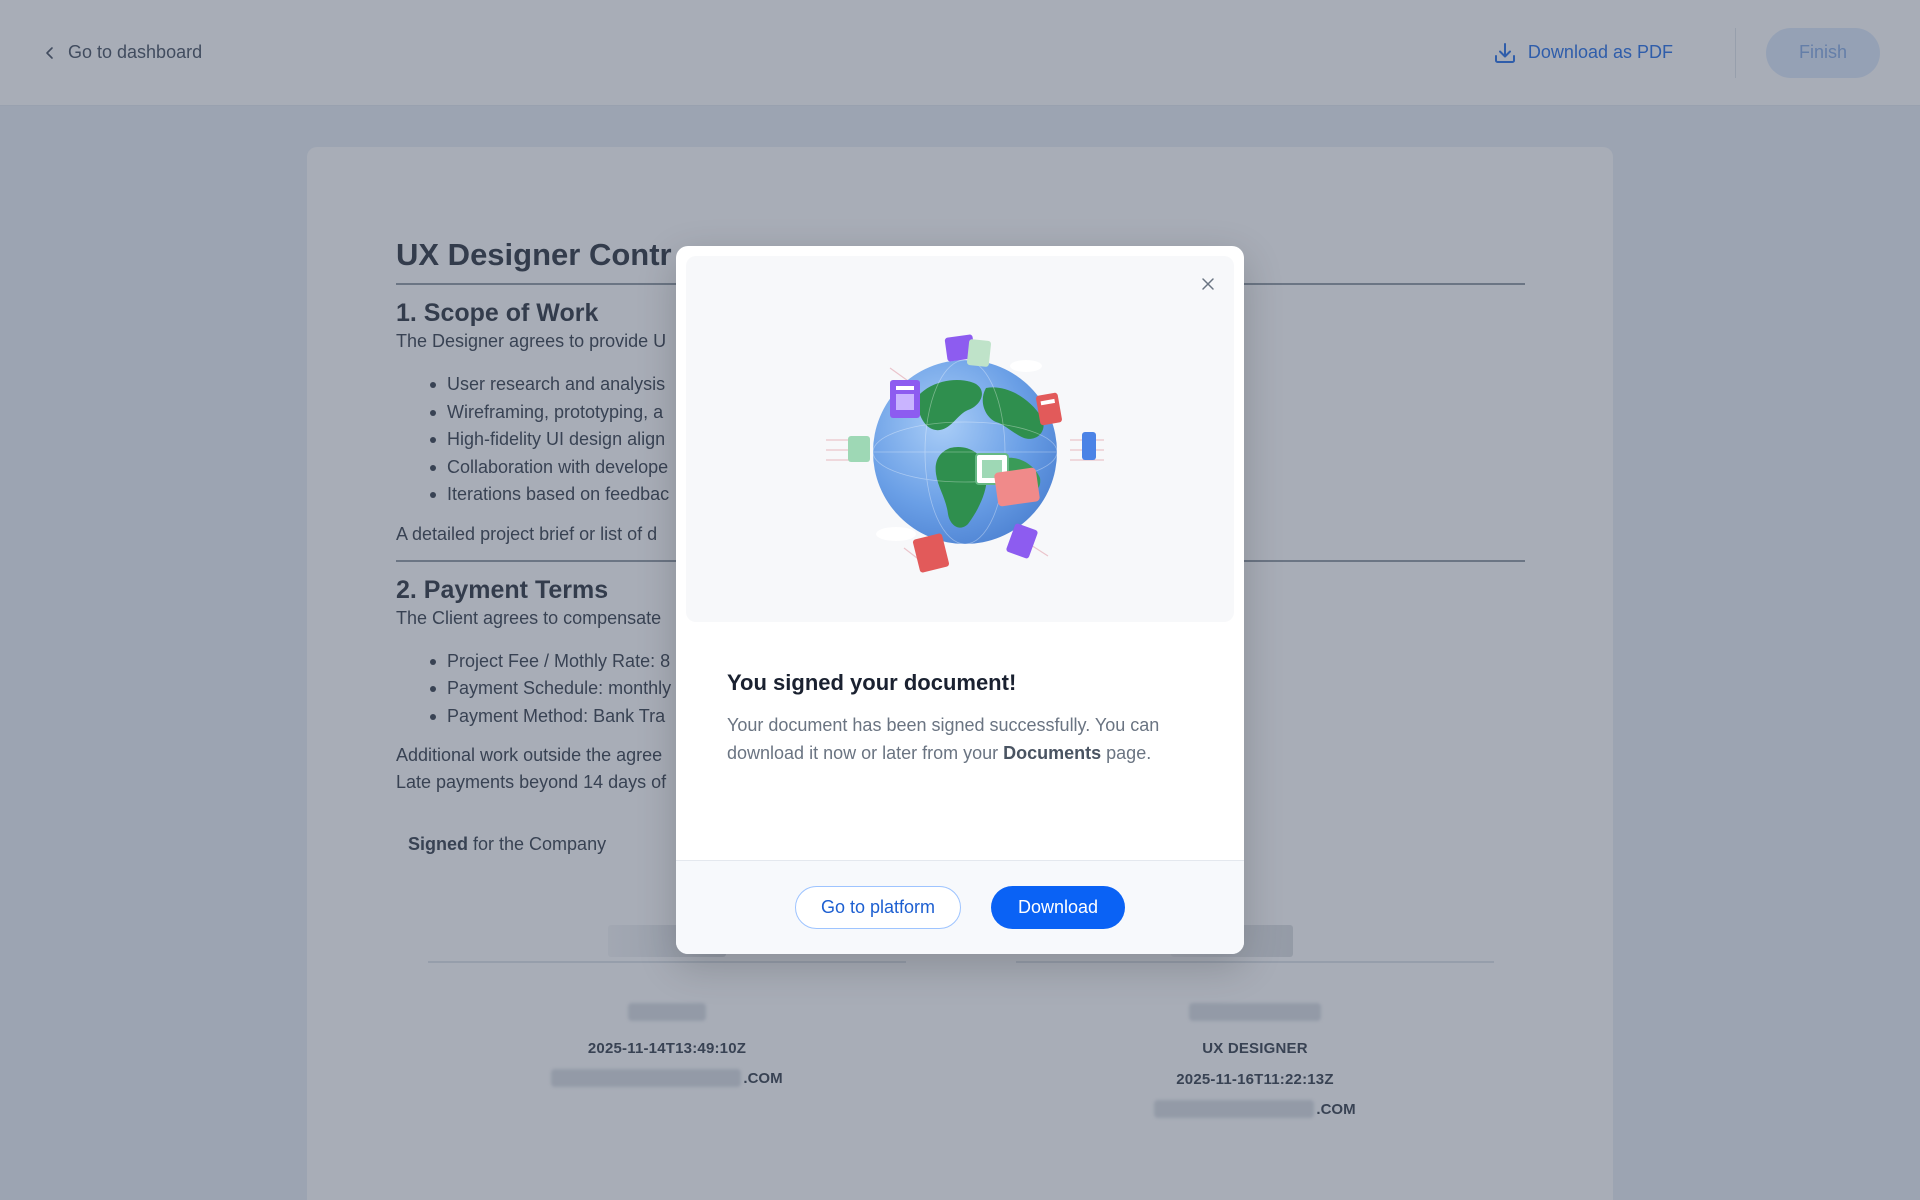 This screenshot has height=1200, width=1920. I want to click on download-button: Download, so click(1058, 907).